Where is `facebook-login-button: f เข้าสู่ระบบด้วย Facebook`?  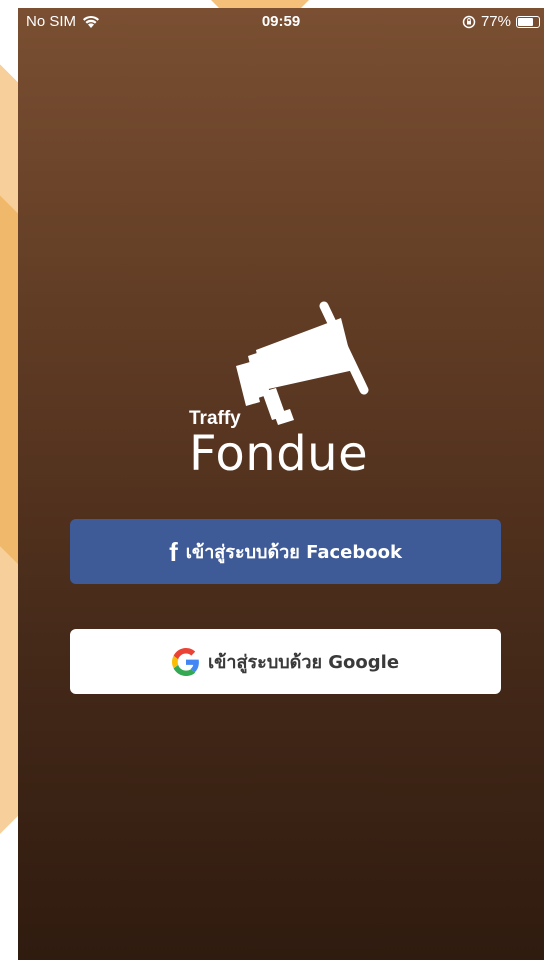
facebook-login-button: f เข้าสู่ระบบด้วย Facebook is located at coordinates (285, 551).